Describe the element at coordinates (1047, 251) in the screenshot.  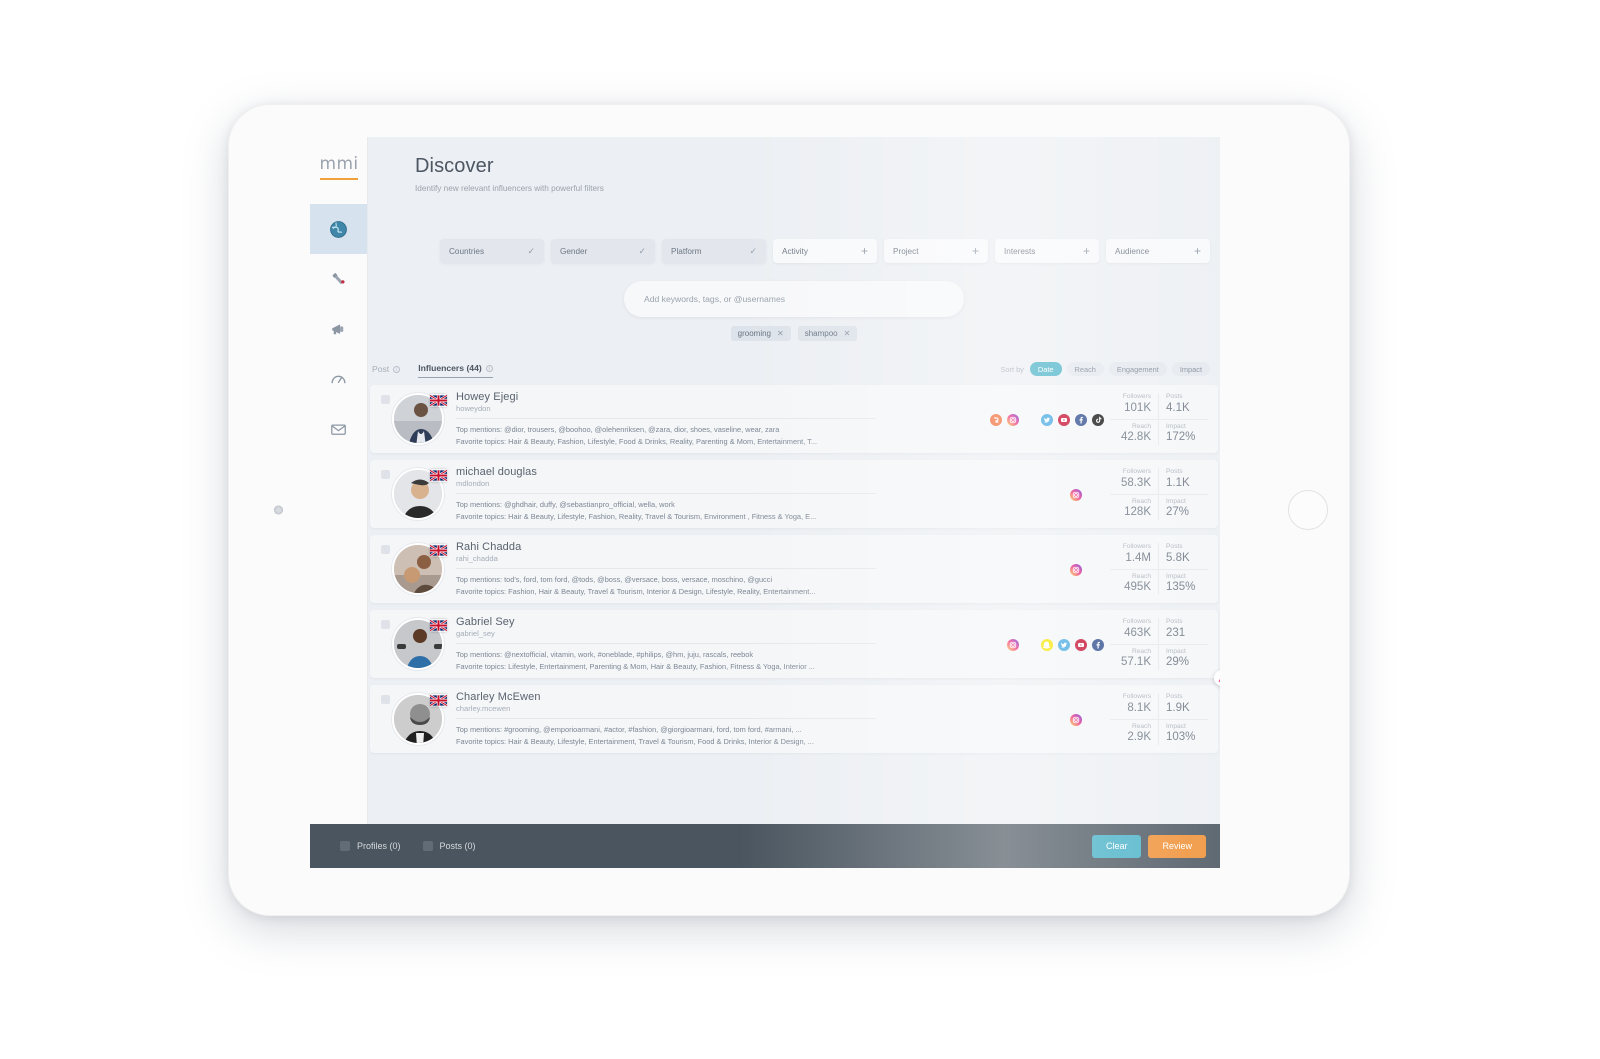
I see `filter-interests: Interests +` at that location.